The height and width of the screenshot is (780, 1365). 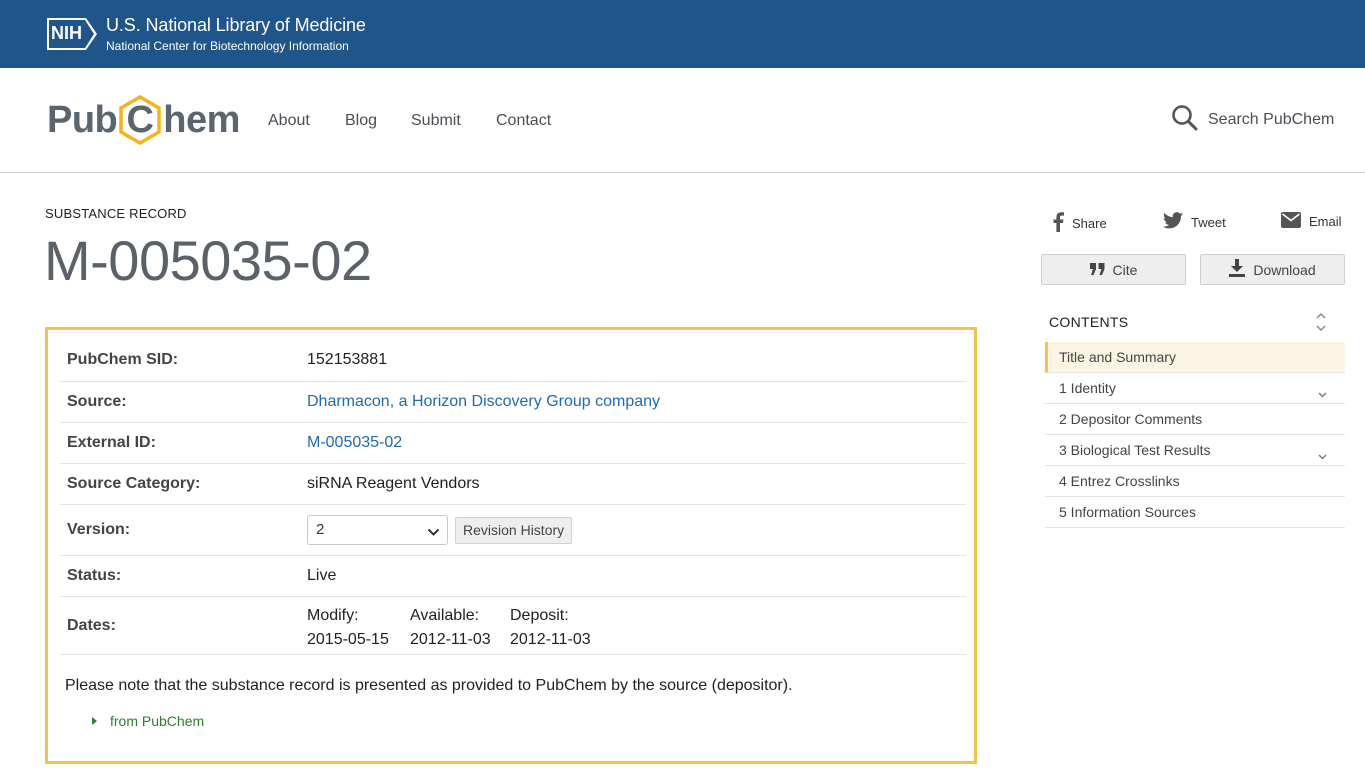 What do you see at coordinates (539, 615) in the screenshot?
I see `date-deposit-label: Deposit:` at bounding box center [539, 615].